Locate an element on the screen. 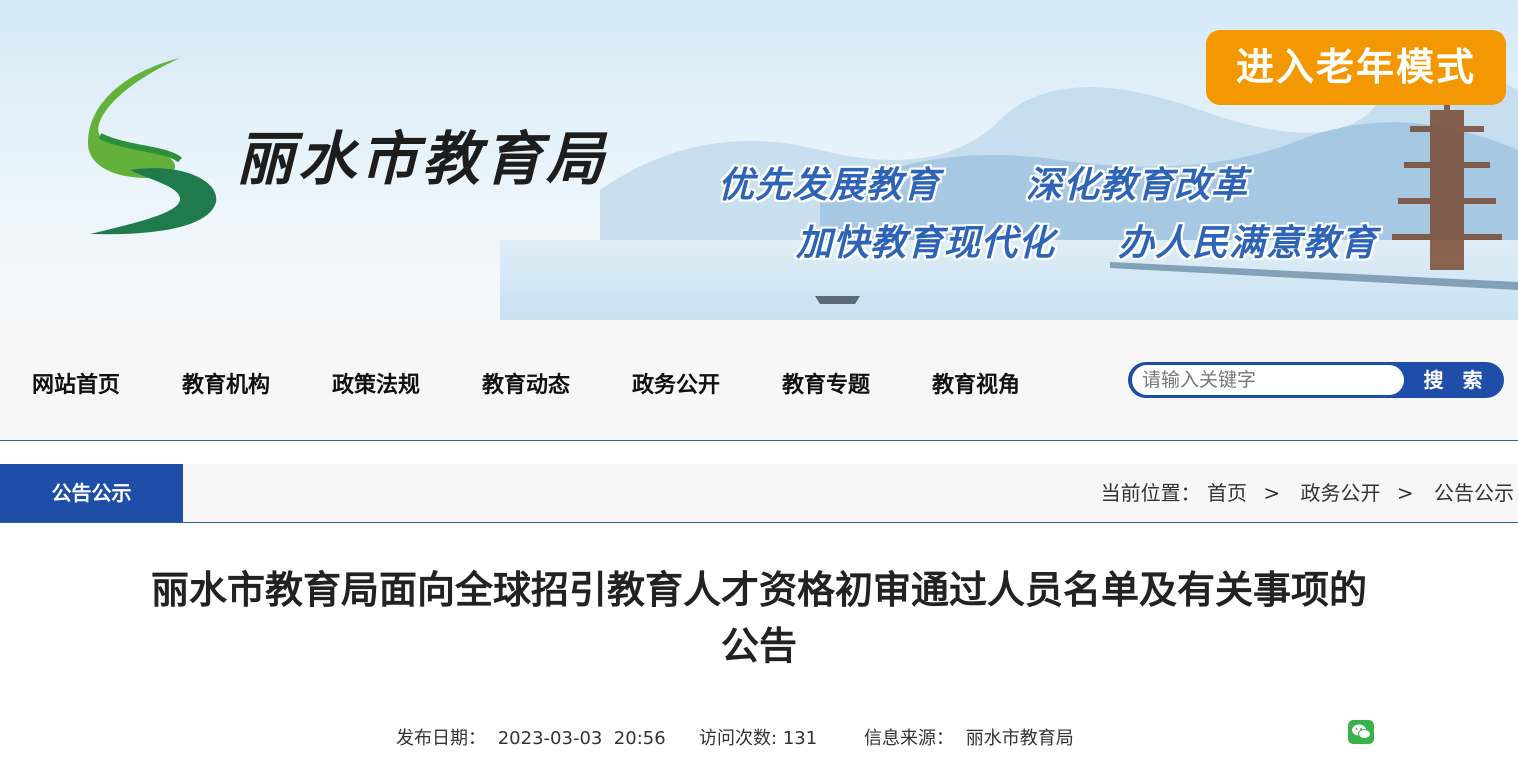  nav-item-perspective: 教育视角 is located at coordinates (976, 383).